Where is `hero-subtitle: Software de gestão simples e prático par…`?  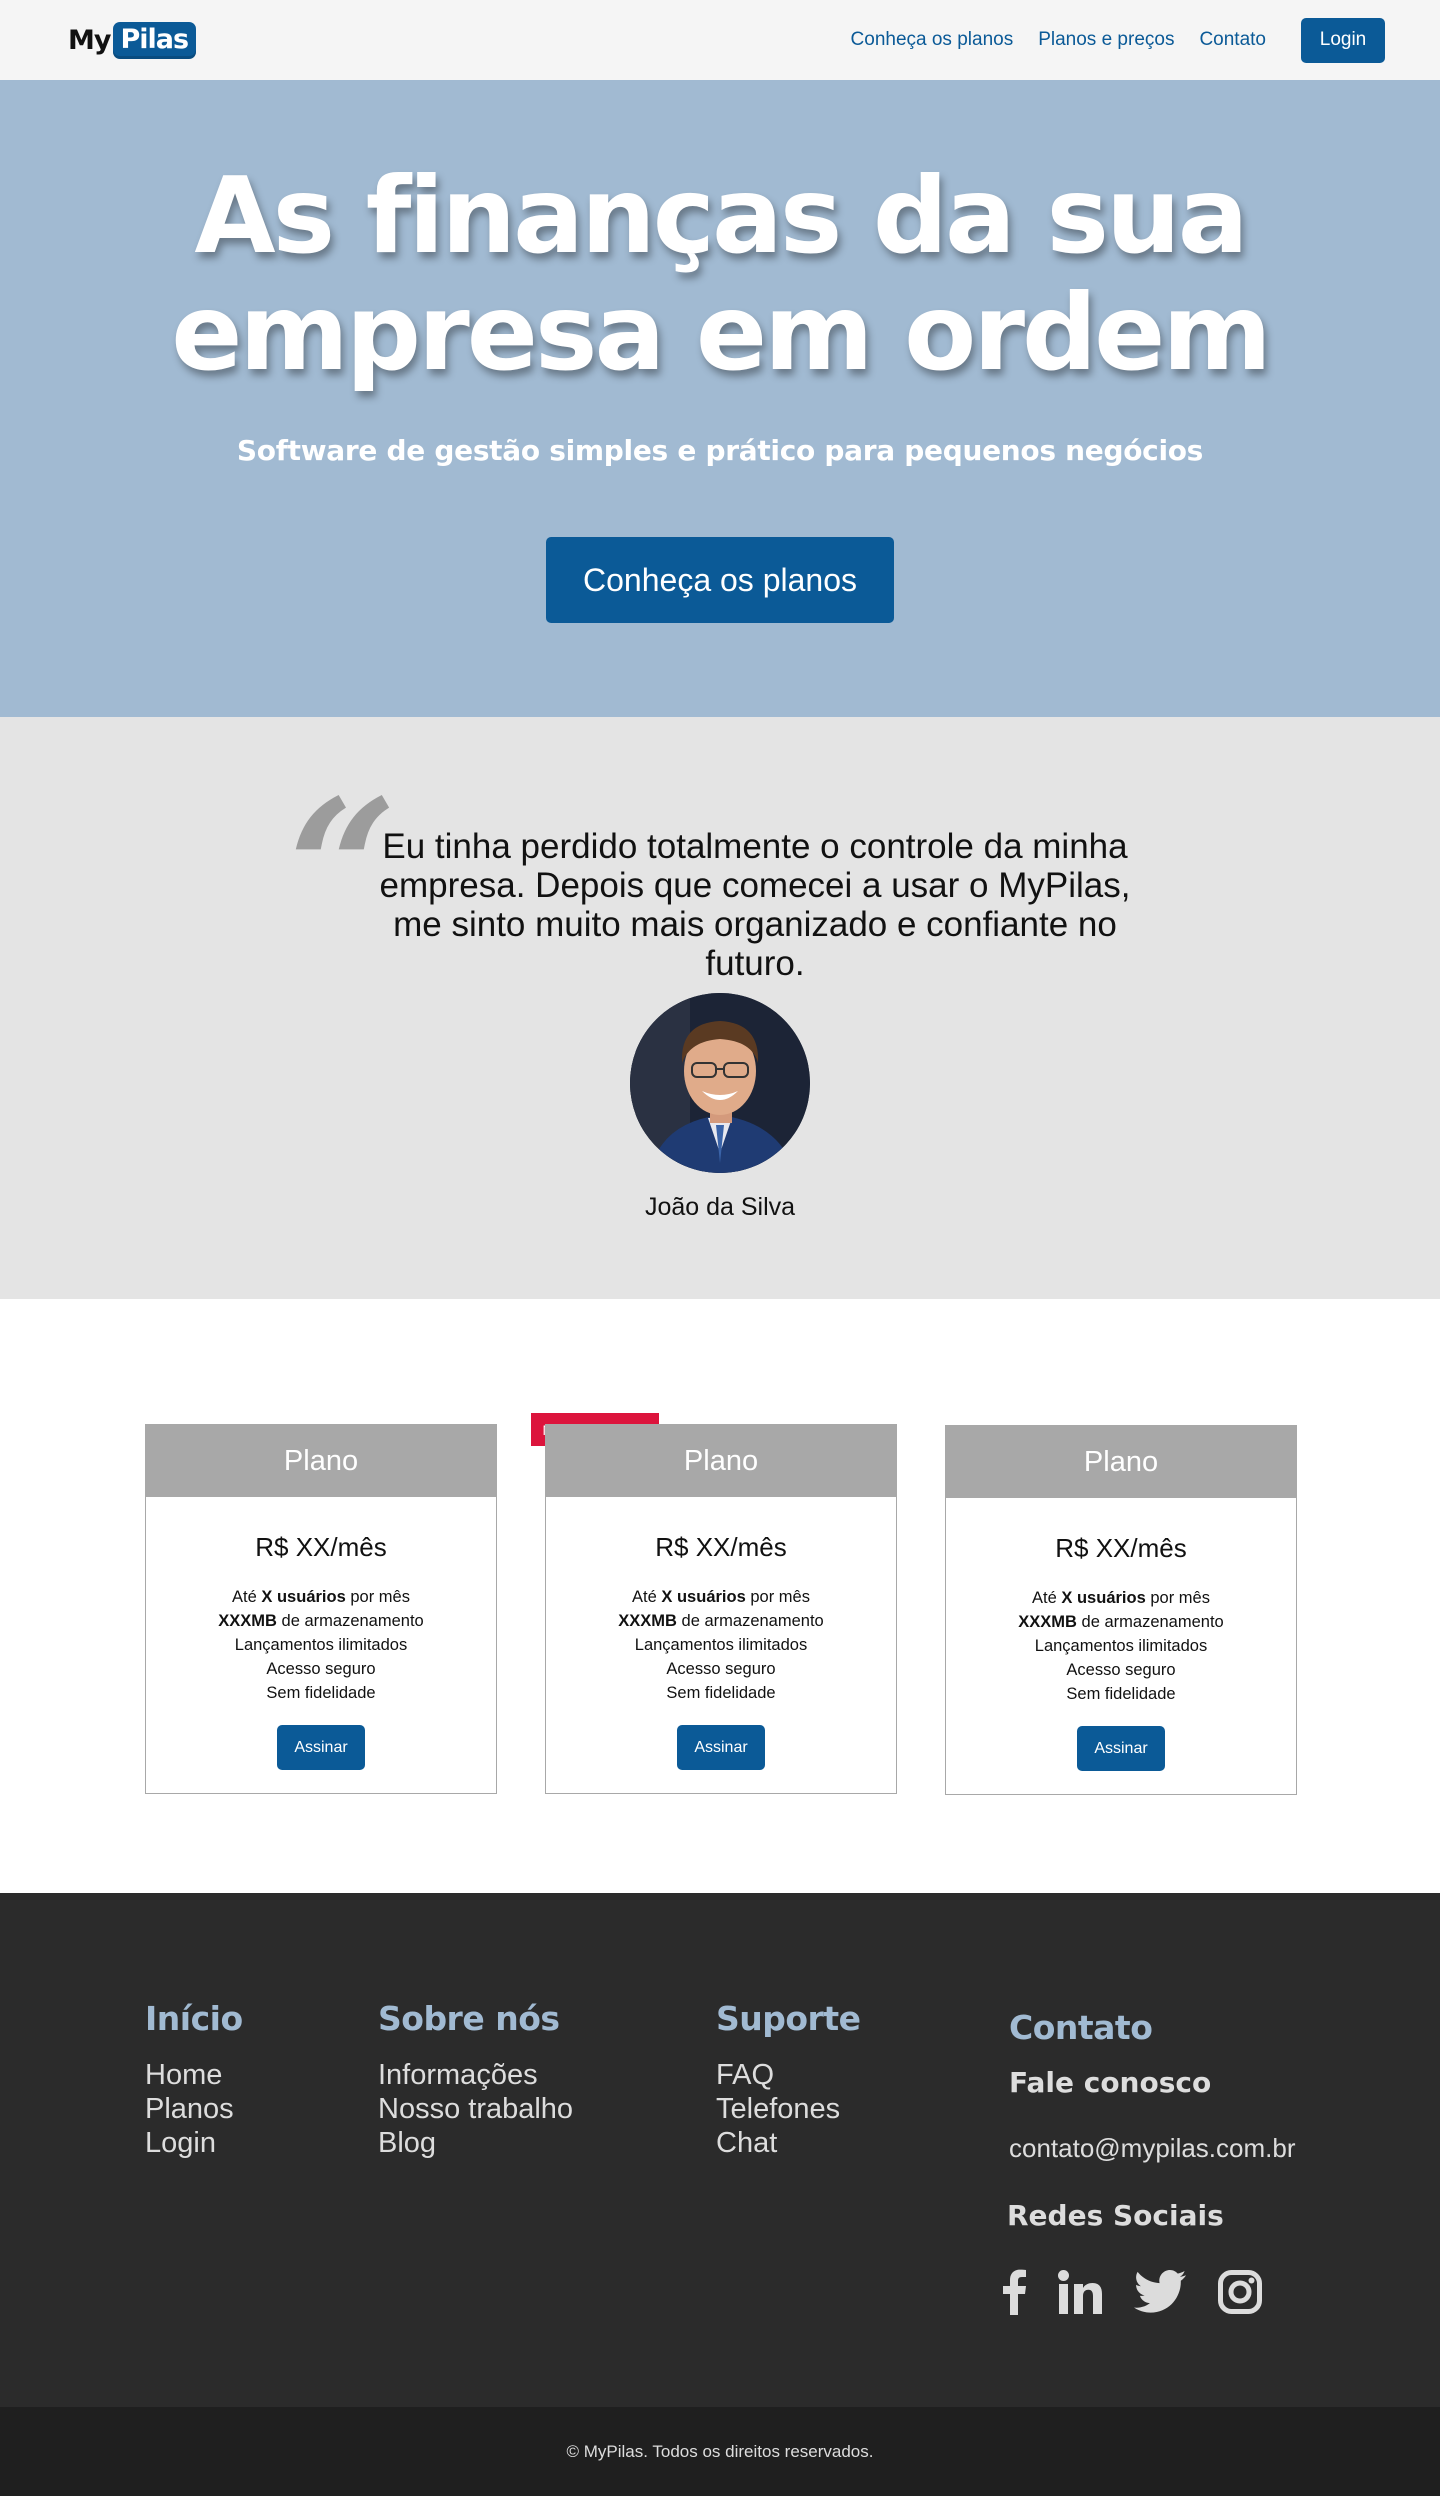 hero-subtitle: Software de gestão simples e prático par… is located at coordinates (720, 450).